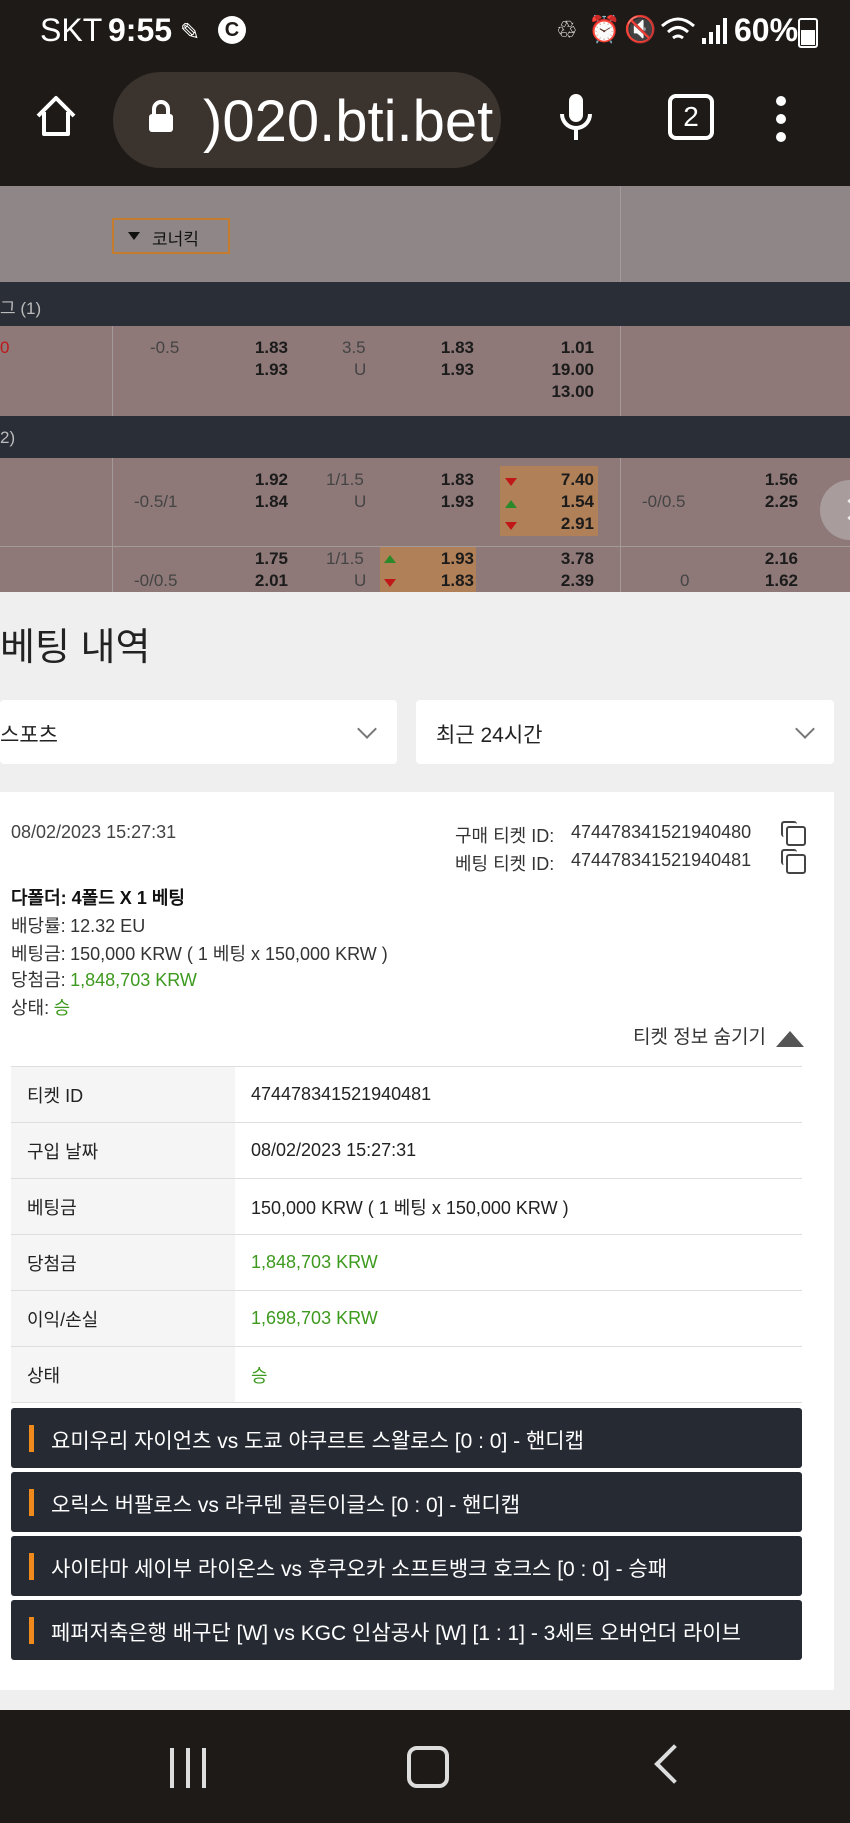 This screenshot has height=1823, width=850. What do you see at coordinates (567, 370) in the screenshot?
I see `odds-value: 19.00` at bounding box center [567, 370].